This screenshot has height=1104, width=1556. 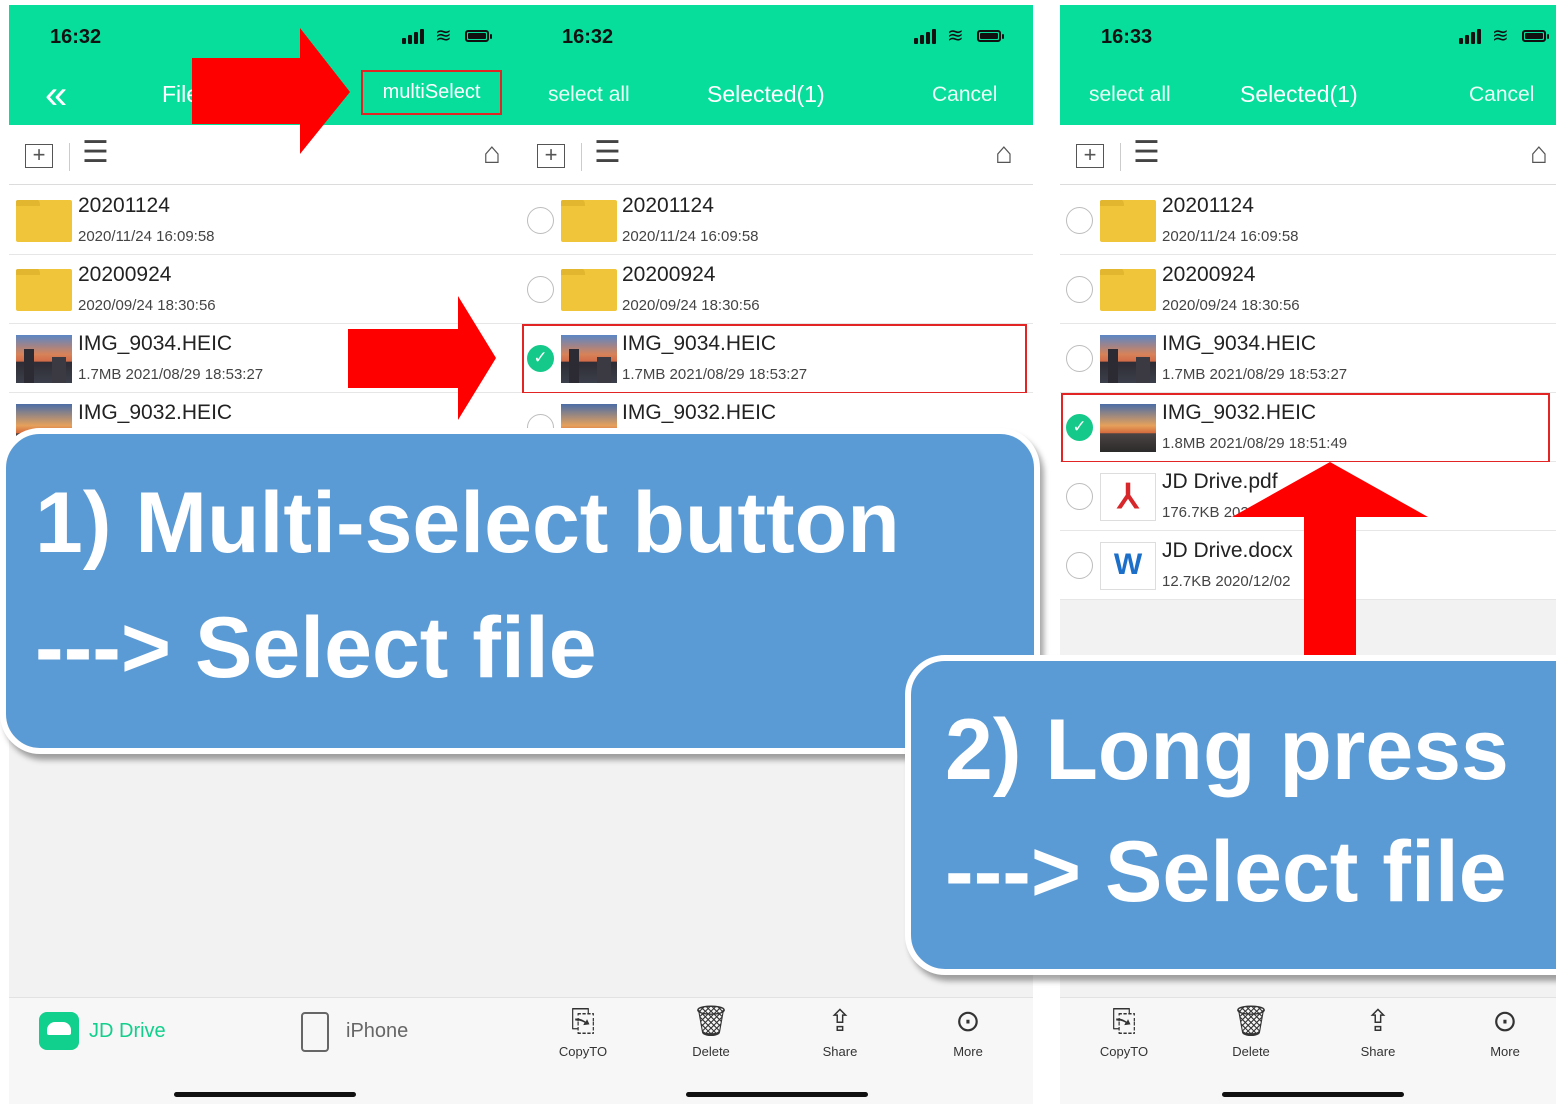 I want to click on callout-line-1: 1) Multi-select button, so click(x=467, y=523).